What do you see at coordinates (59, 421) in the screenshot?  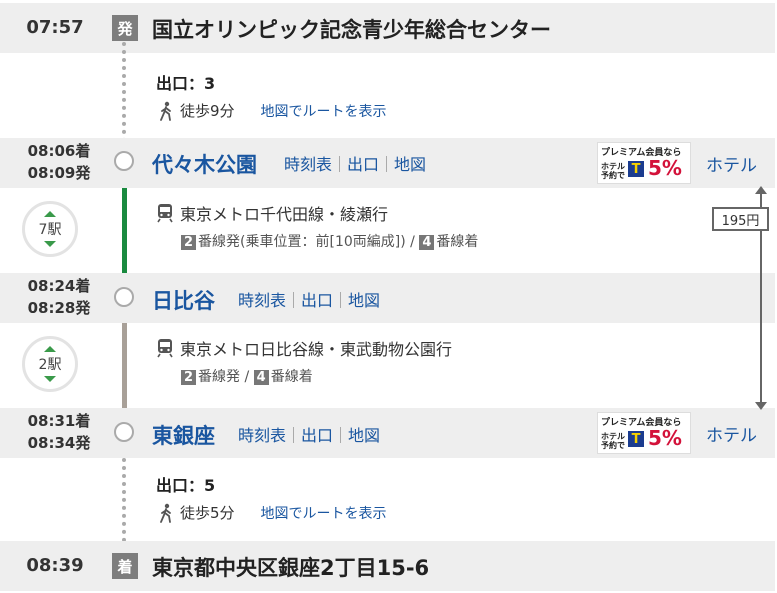 I see `arrival-time: 08:31着` at bounding box center [59, 421].